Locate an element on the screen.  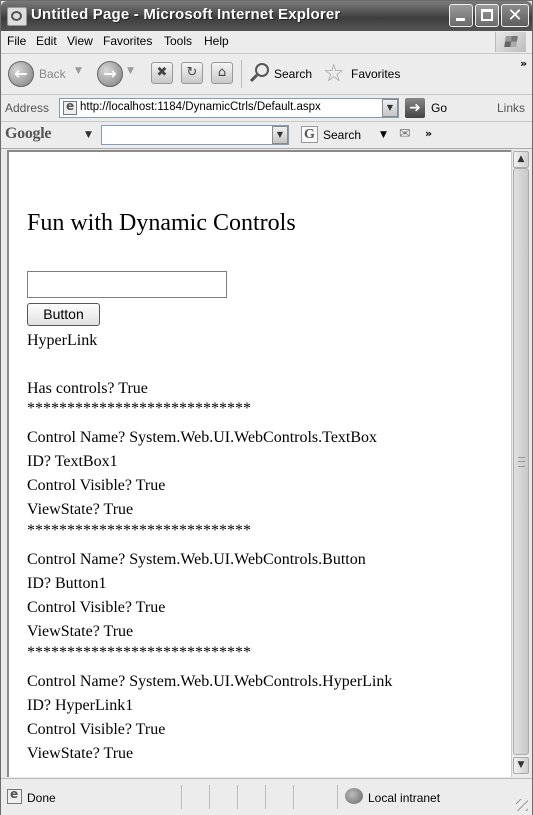
windows-logo-icon is located at coordinates (510, 42).